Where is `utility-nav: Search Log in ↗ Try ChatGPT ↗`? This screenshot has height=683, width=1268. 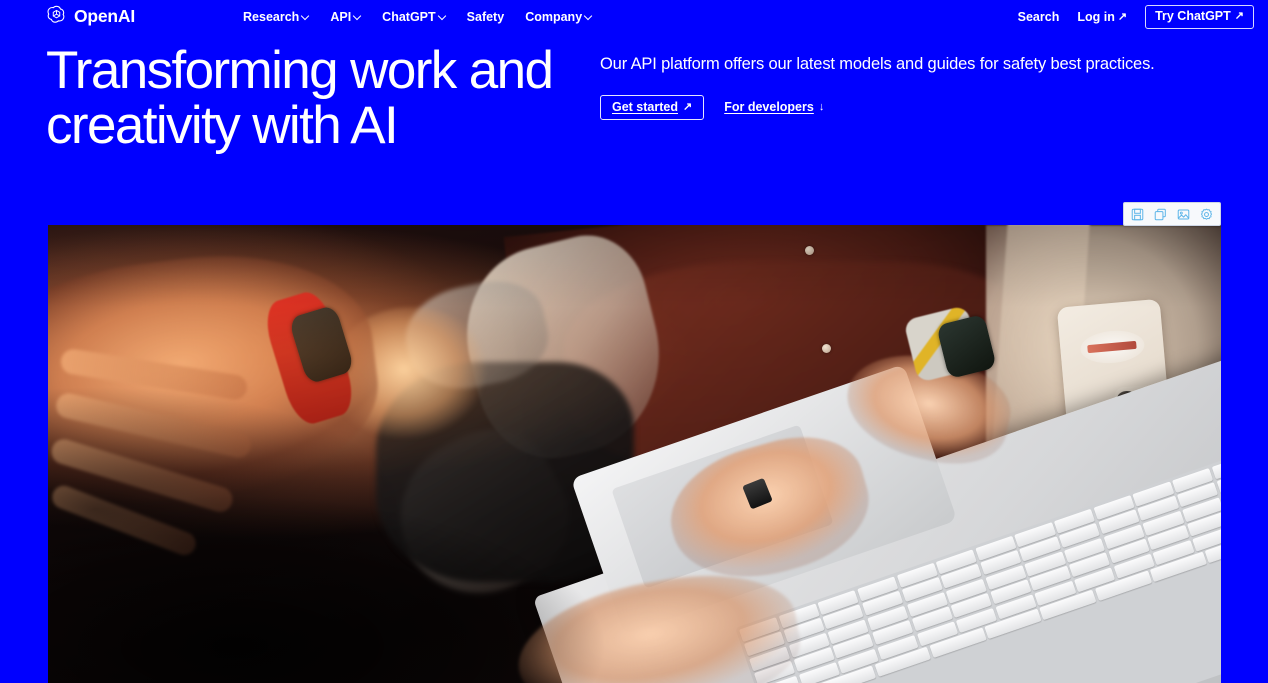
utility-nav: Search Log in ↗ Try ChatGPT ↗ is located at coordinates (1136, 17).